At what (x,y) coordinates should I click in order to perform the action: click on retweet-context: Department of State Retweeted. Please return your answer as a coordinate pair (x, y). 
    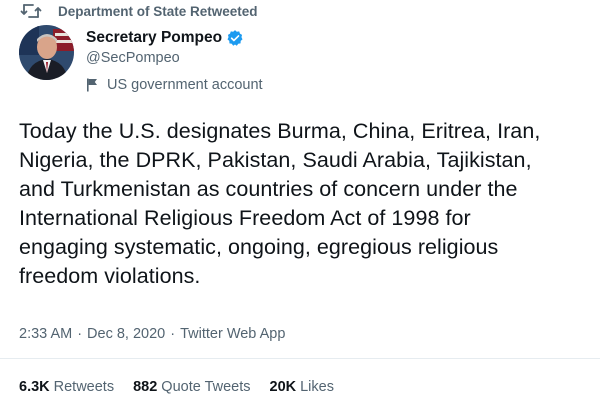
    Looking at the image, I should click on (138, 11).